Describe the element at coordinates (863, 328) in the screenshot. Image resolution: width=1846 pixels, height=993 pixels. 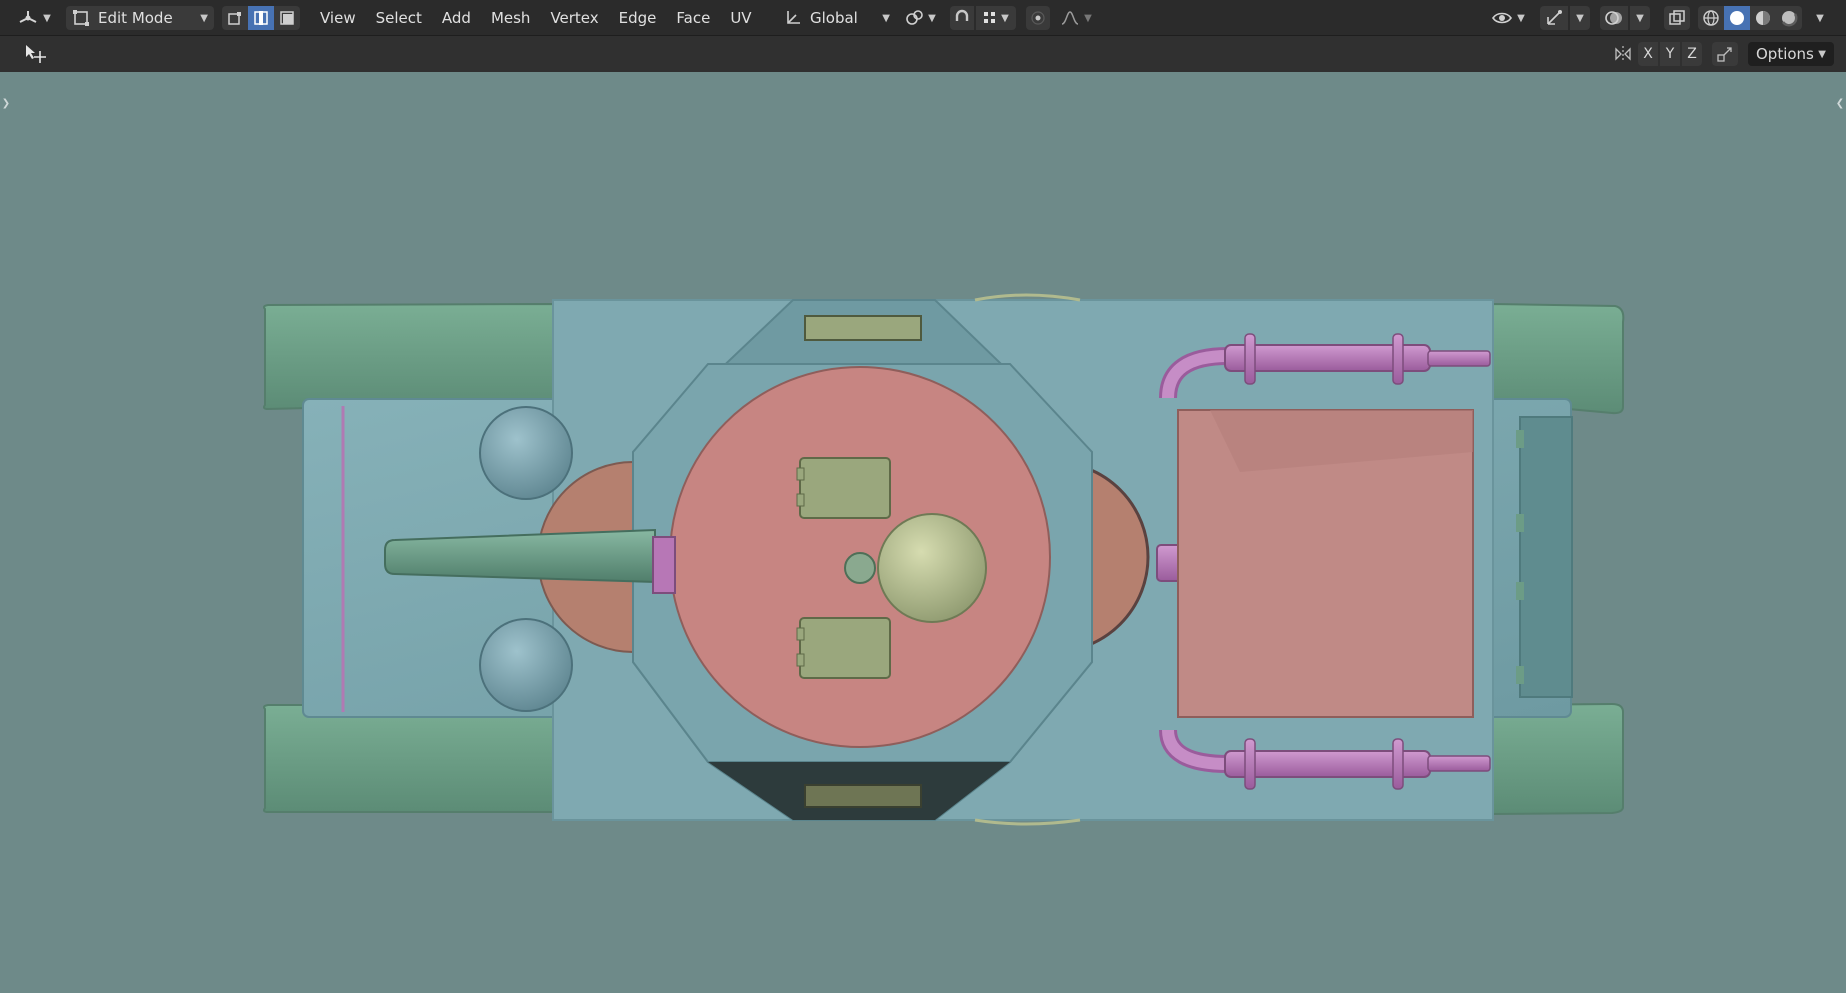
I see `top-vision-block` at that location.